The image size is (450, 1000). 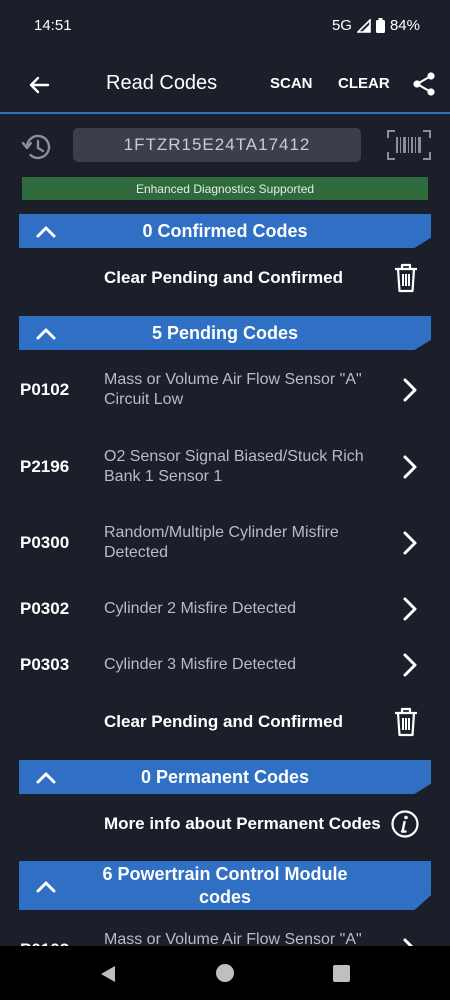 What do you see at coordinates (45, 466) in the screenshot?
I see `code-id: P2196` at bounding box center [45, 466].